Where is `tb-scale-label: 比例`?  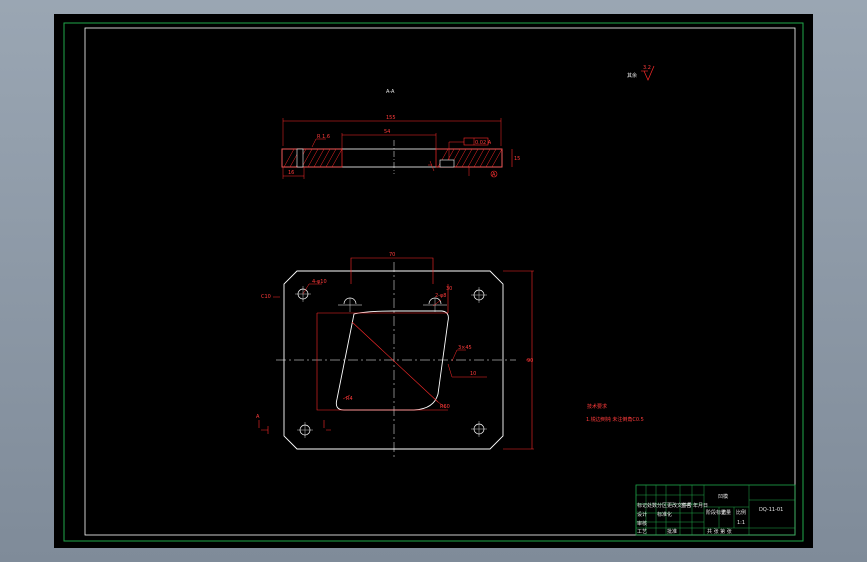 tb-scale-label: 比例 is located at coordinates (741, 512).